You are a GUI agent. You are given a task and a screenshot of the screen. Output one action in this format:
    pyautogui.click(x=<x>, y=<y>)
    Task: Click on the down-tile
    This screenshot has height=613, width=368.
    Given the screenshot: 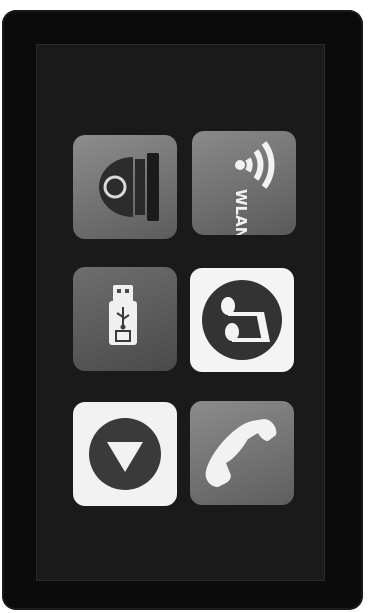 What is the action you would take?
    pyautogui.click(x=125, y=454)
    